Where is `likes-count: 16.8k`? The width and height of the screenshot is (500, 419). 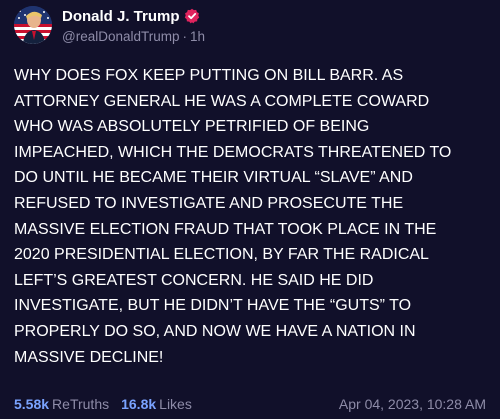
likes-count: 16.8k is located at coordinates (139, 404).